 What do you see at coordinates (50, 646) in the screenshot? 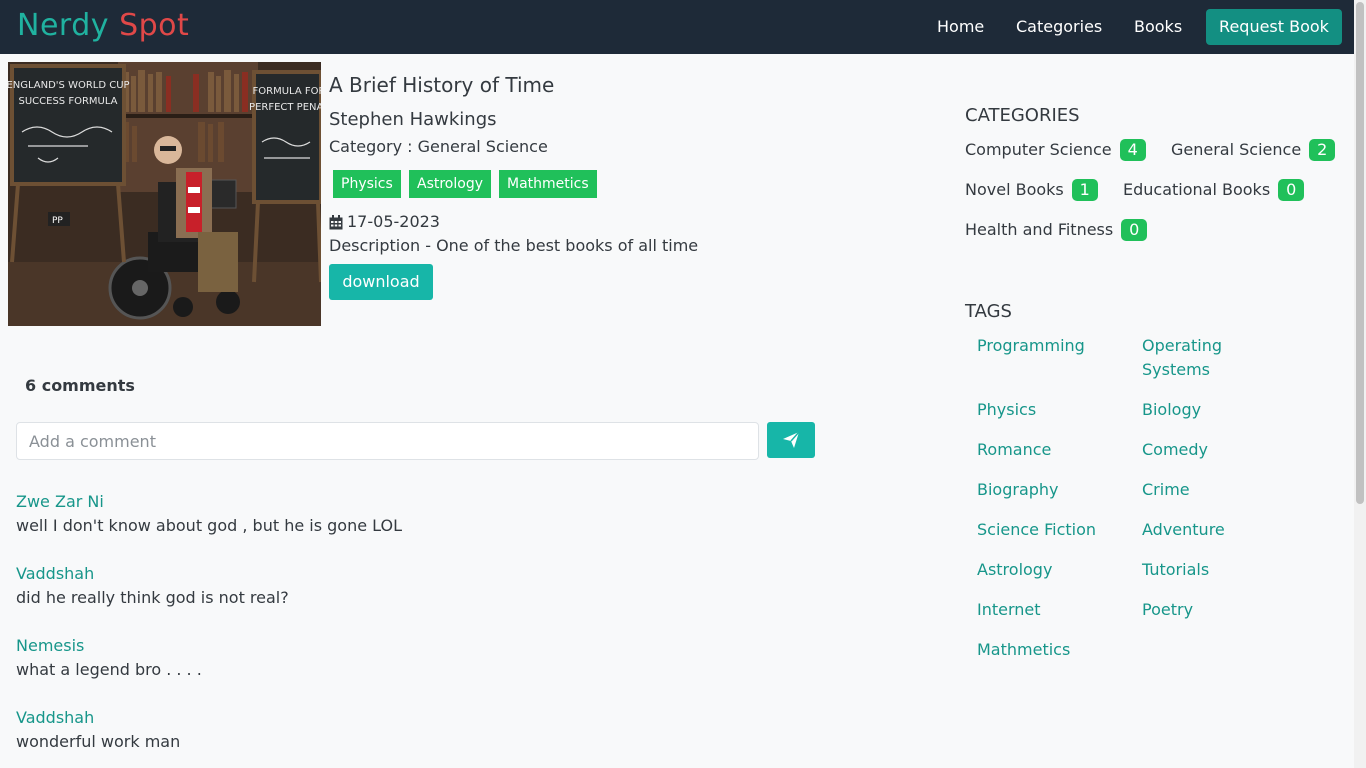
I see `comment-author: Nemesis` at bounding box center [50, 646].